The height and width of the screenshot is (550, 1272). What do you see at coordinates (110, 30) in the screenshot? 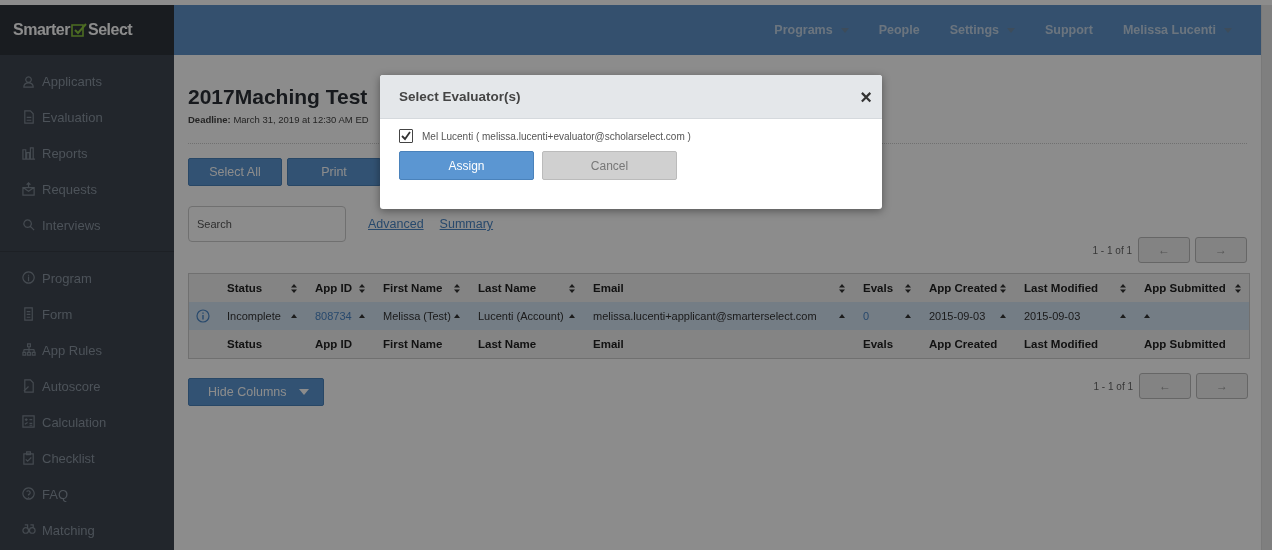
I see `logo-text: Select` at bounding box center [110, 30].